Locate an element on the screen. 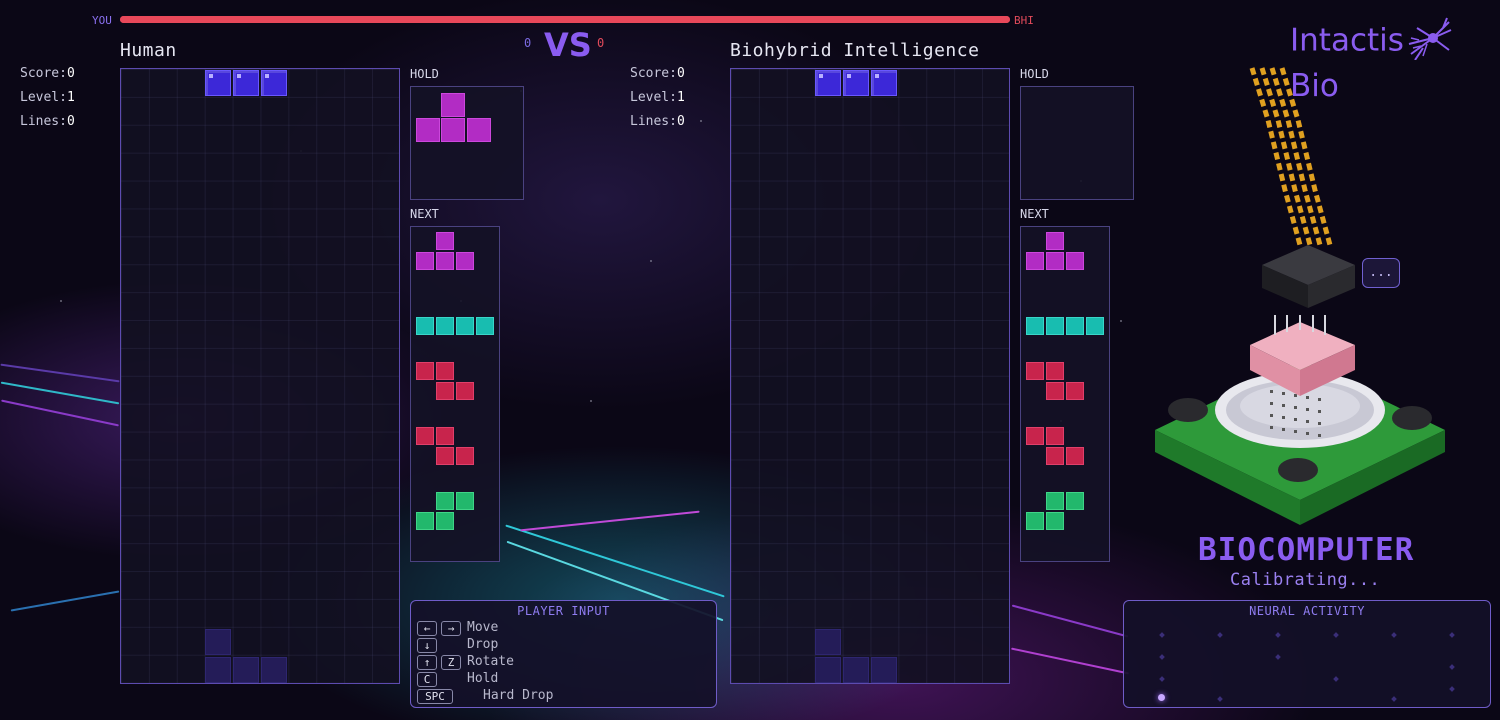 The image size is (1500, 720). lines-label: Lines: is located at coordinates (43, 121).